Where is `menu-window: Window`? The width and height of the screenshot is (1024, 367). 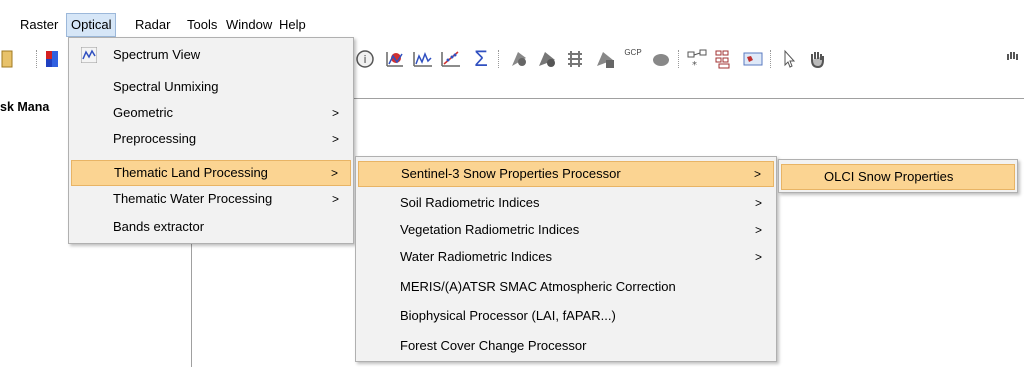 menu-window: Window is located at coordinates (249, 25).